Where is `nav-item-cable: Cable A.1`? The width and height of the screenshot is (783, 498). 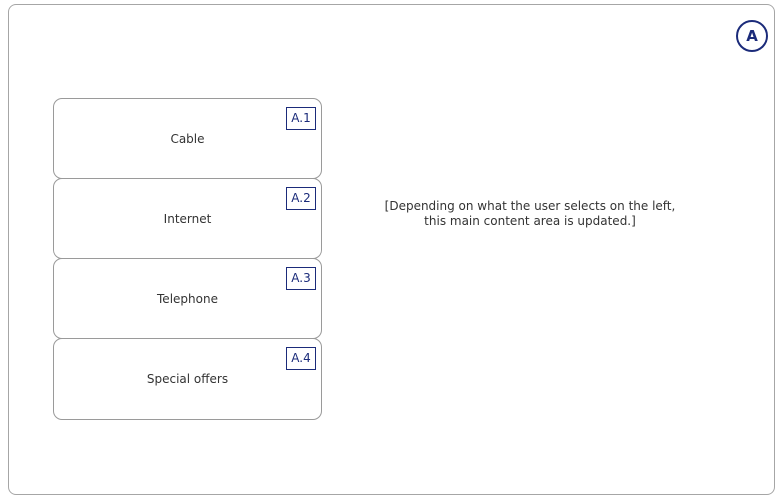 nav-item-cable: Cable A.1 is located at coordinates (187, 138).